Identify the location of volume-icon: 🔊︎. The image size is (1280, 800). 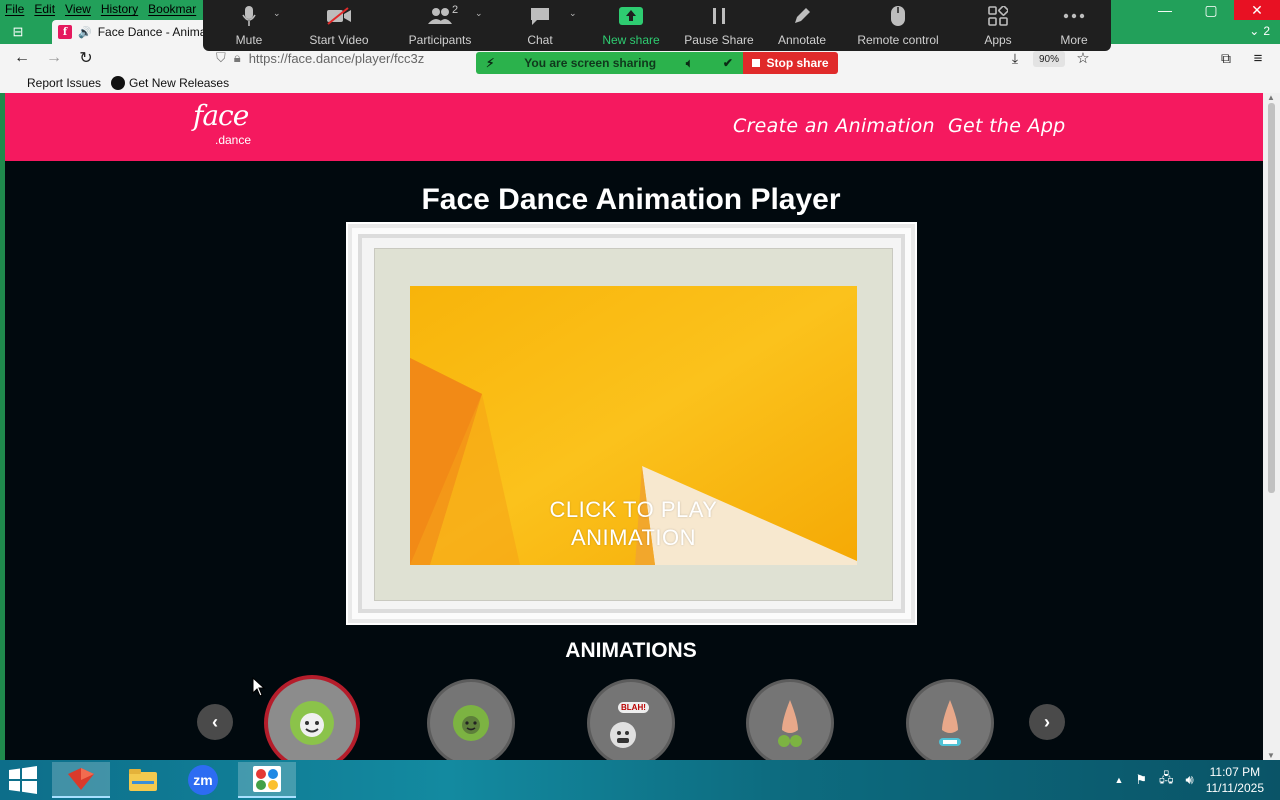
(1190, 780).